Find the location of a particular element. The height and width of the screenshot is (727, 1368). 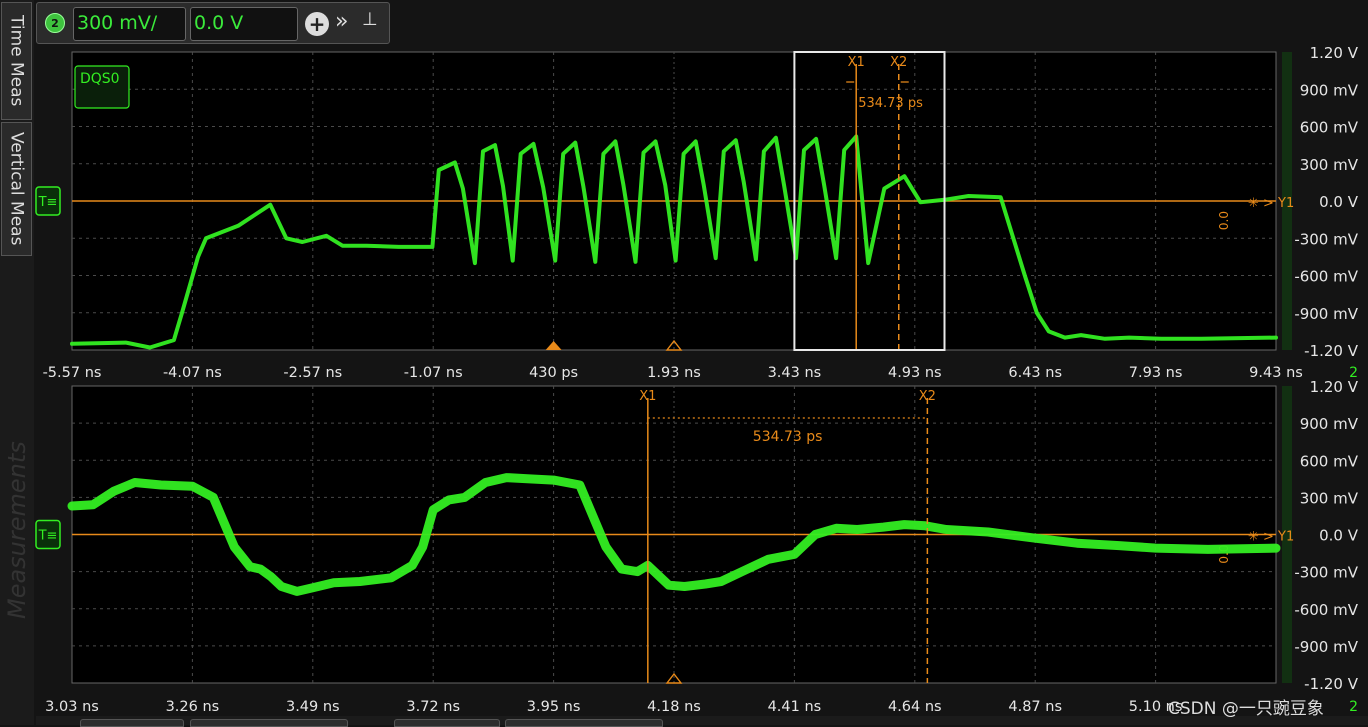

x-tick-label: 3.43 ns is located at coordinates (795, 373).